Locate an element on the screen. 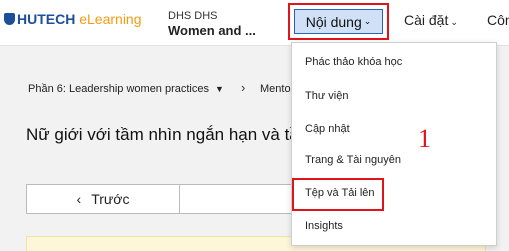 The image size is (509, 251). menu-item-files-uploads: Tệp và Tải lên is located at coordinates (340, 193).